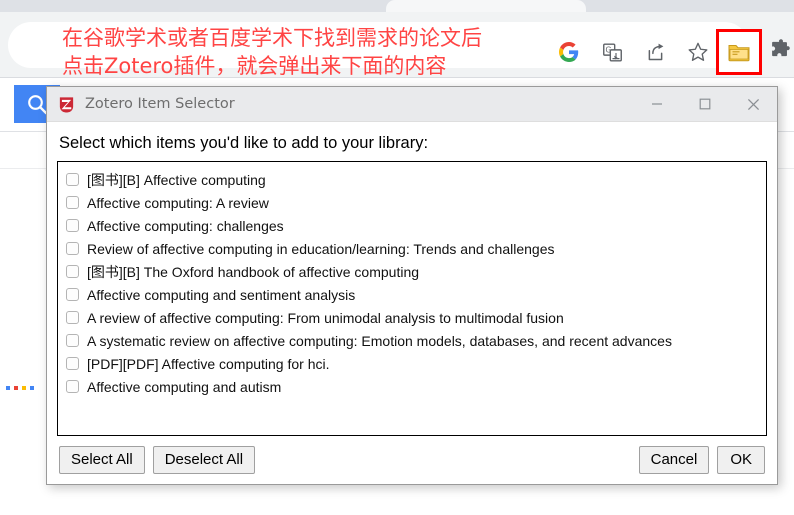 This screenshot has width=794, height=515. I want to click on bookmark-star-icon, so click(698, 52).